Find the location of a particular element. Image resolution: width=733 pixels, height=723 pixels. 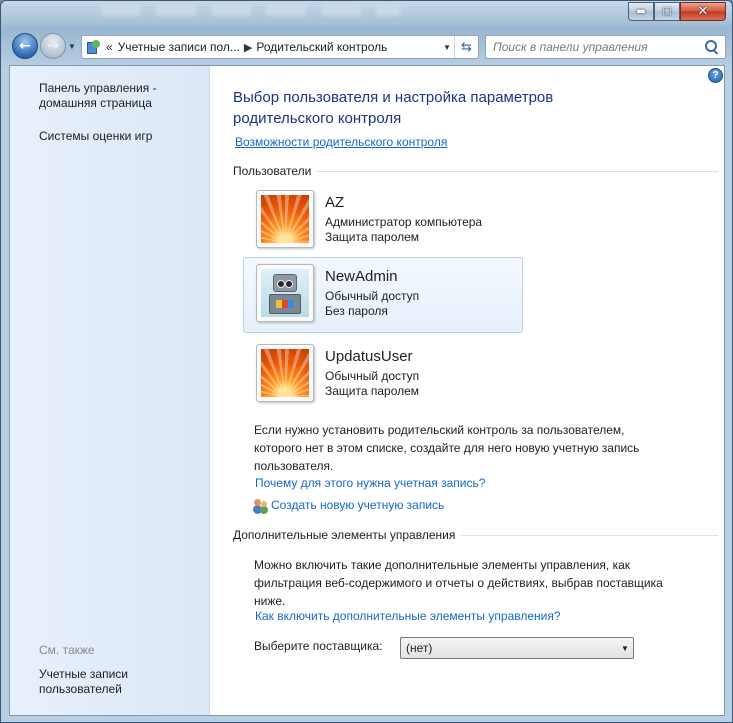

minimize-button: ▬ is located at coordinates (641, 11).